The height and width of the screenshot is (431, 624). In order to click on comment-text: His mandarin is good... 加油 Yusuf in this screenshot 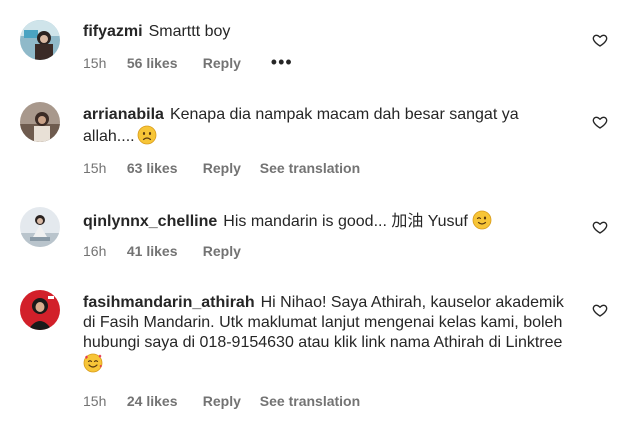, I will do `click(345, 221)`.